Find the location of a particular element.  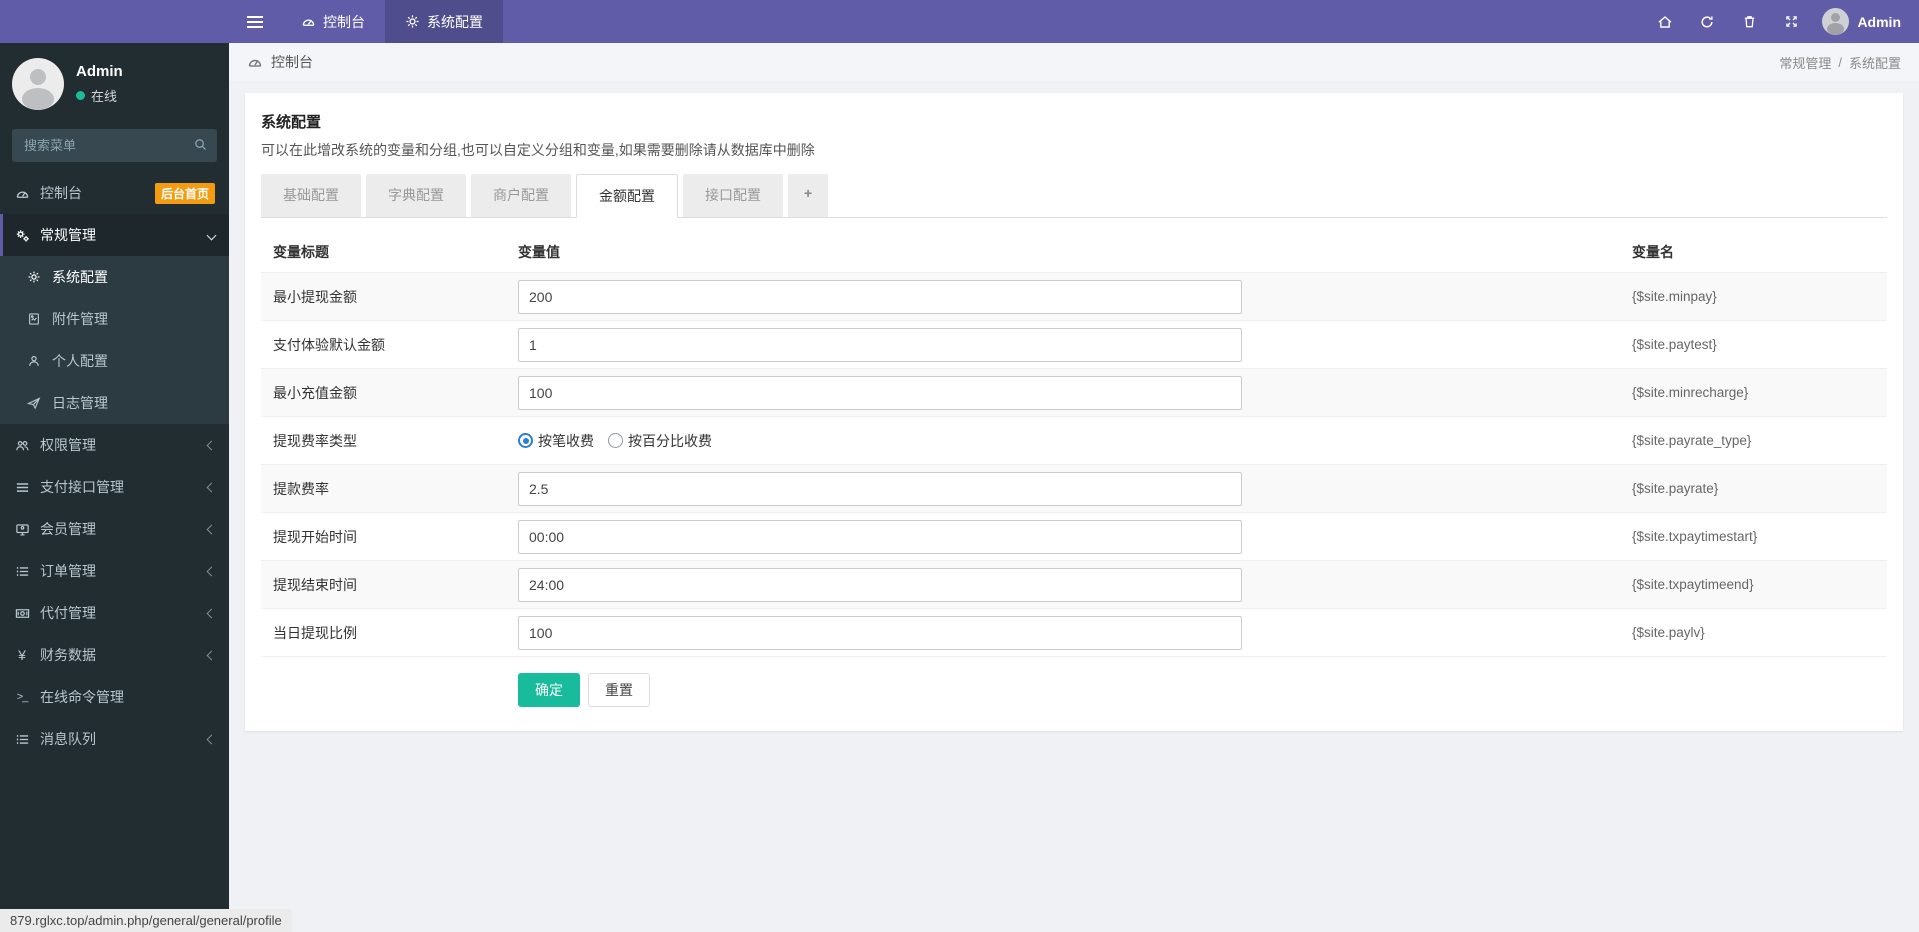

list-icon is located at coordinates (22, 571).